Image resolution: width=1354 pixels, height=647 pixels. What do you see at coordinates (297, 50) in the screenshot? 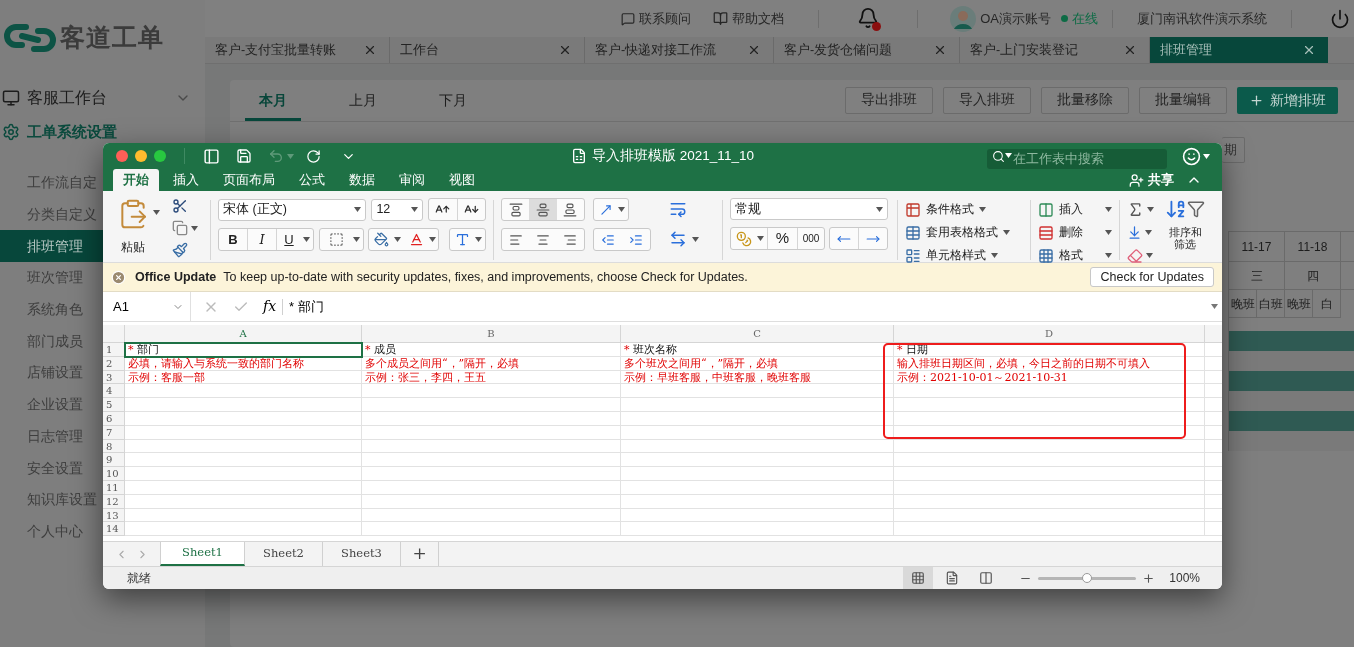
I see `page-tab: 客户-支付宝批量转账` at bounding box center [297, 50].